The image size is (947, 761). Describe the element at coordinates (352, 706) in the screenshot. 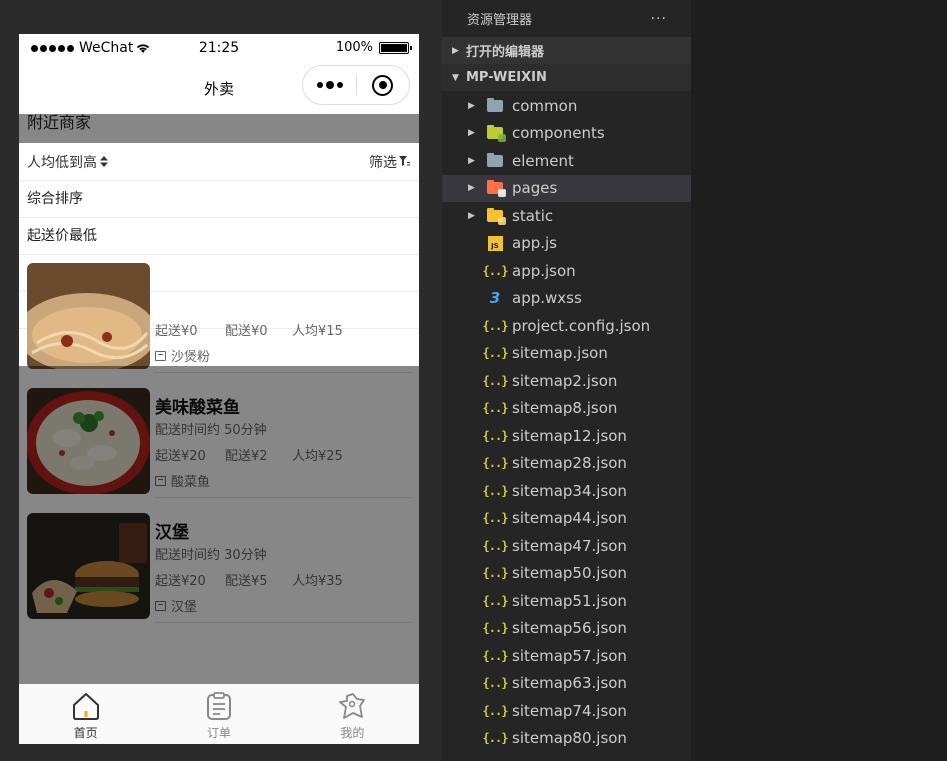

I see `profile-icon` at that location.